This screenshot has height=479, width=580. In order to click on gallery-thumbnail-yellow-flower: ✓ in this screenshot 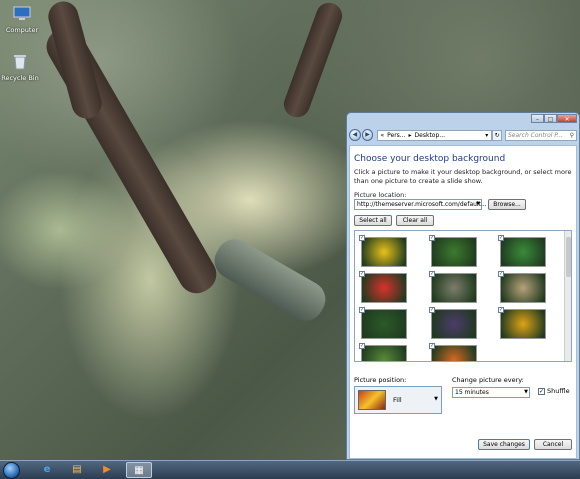, I will do `click(383, 251)`.